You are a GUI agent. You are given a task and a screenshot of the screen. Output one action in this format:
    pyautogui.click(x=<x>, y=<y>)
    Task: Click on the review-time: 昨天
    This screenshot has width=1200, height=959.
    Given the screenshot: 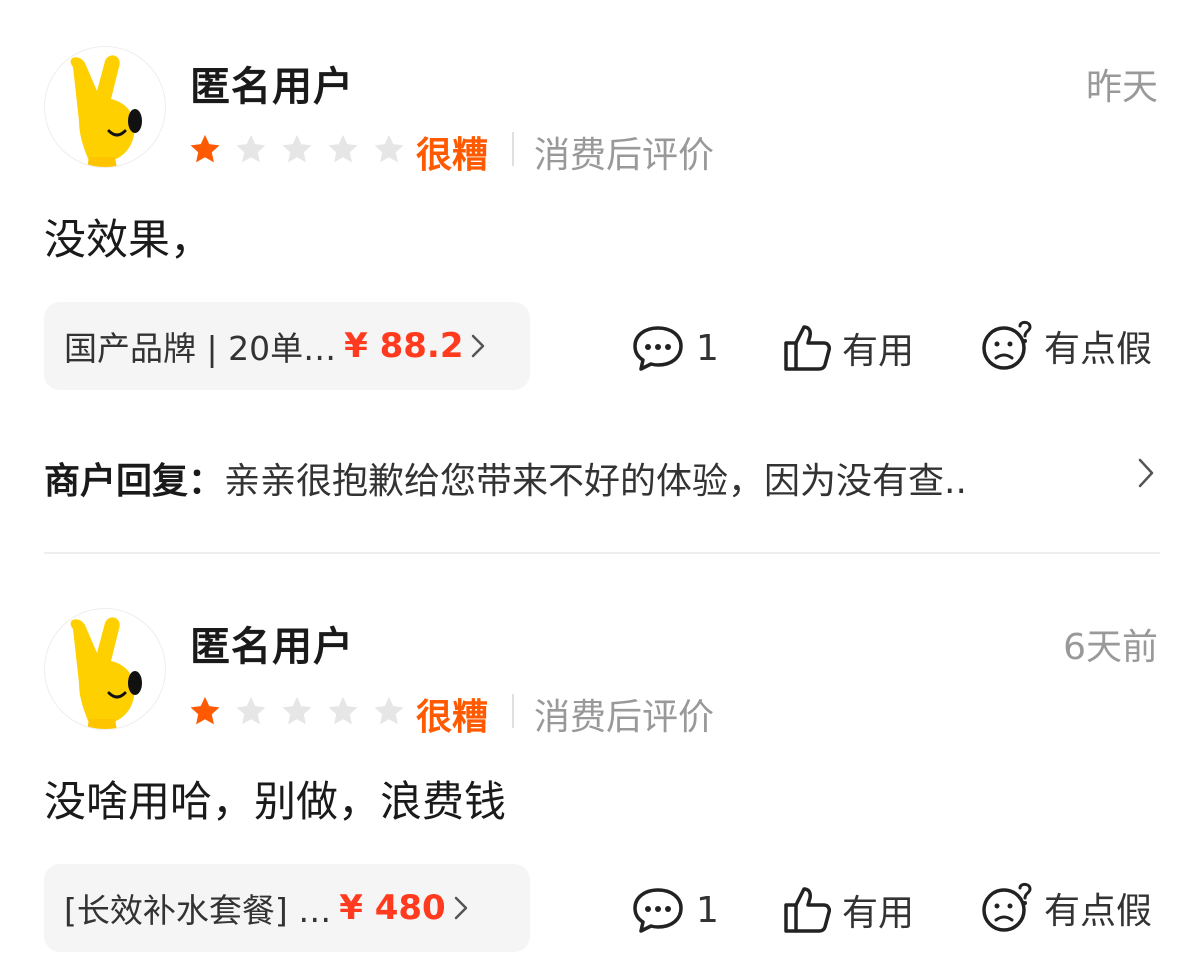 What is the action you would take?
    pyautogui.click(x=1121, y=87)
    